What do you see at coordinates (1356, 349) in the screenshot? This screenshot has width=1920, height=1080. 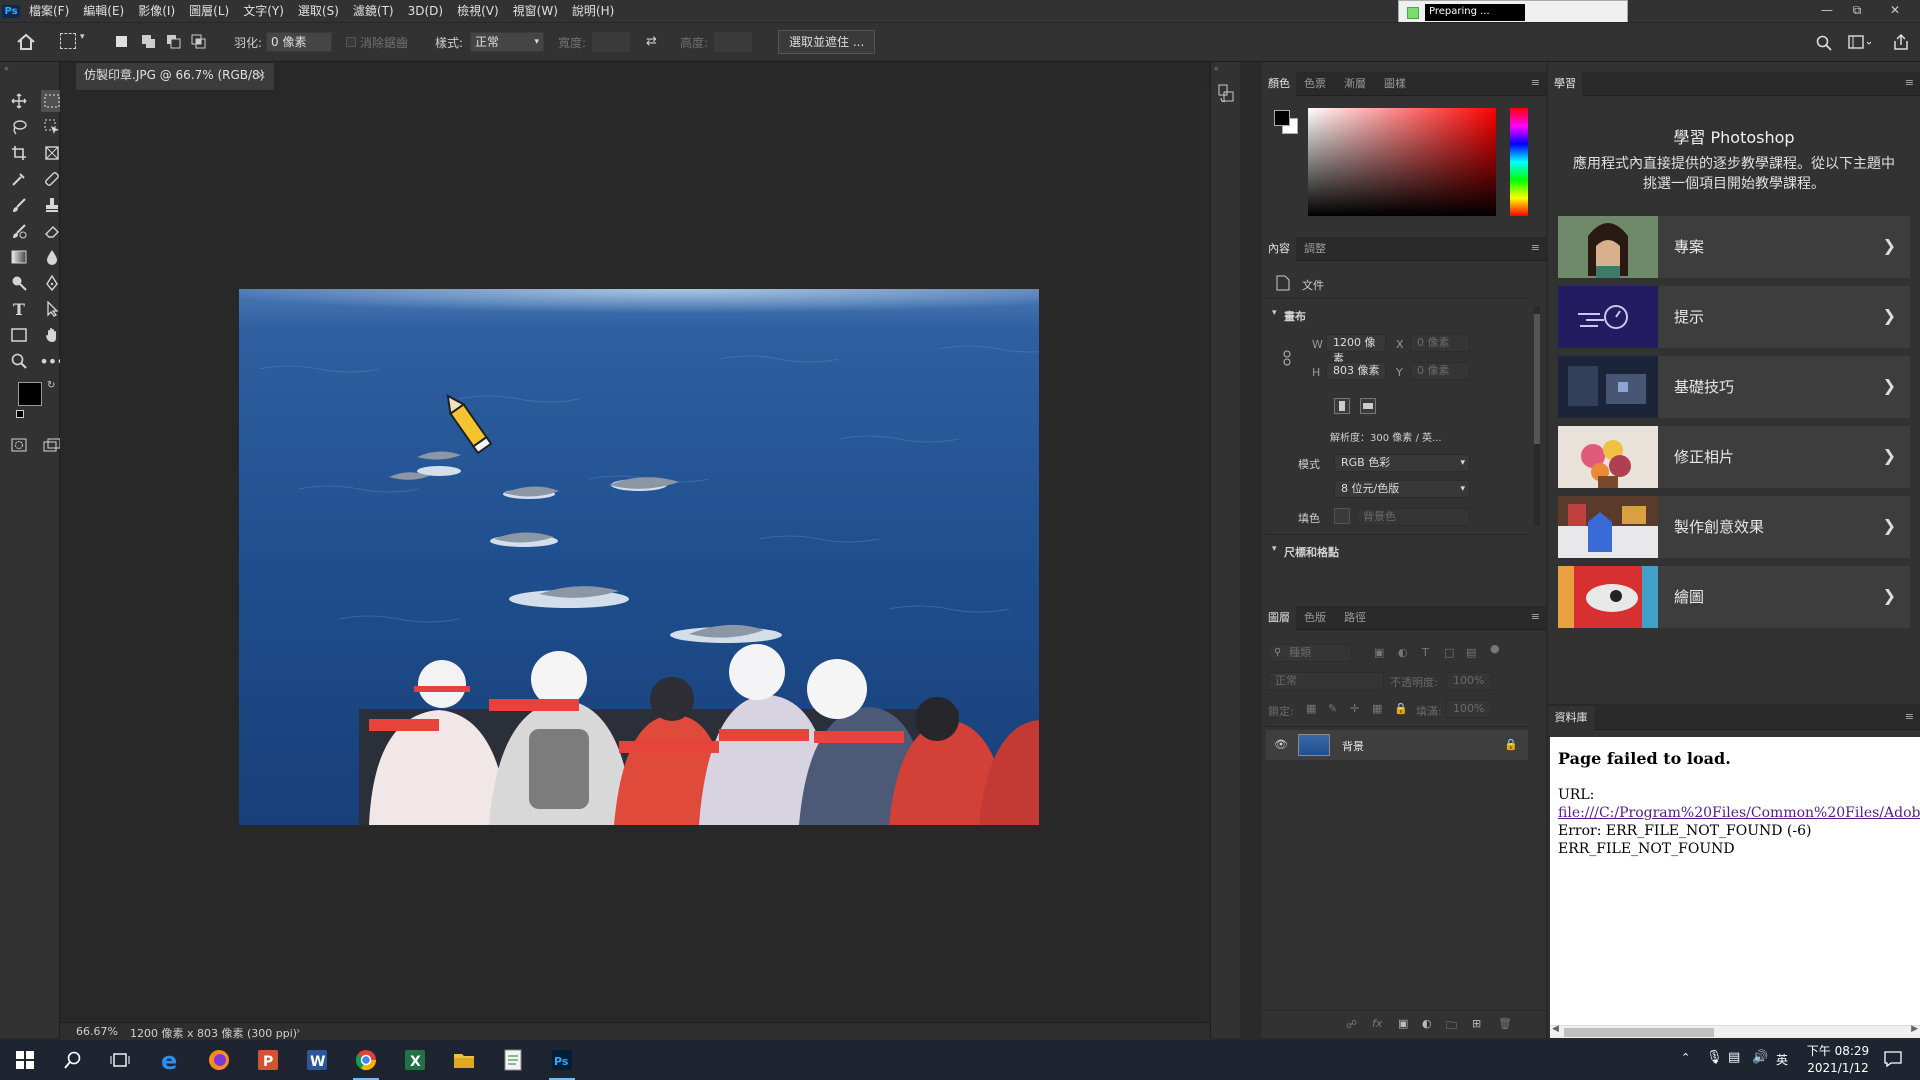 I see `canvas-width-input: 1200 像素` at bounding box center [1356, 349].